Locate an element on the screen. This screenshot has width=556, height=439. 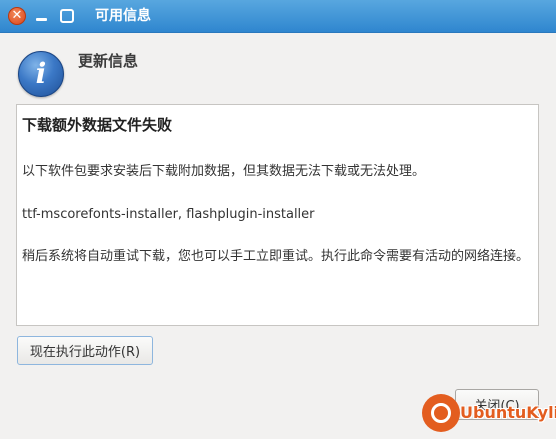
close-window-button: ✕ is located at coordinates (17, 16).